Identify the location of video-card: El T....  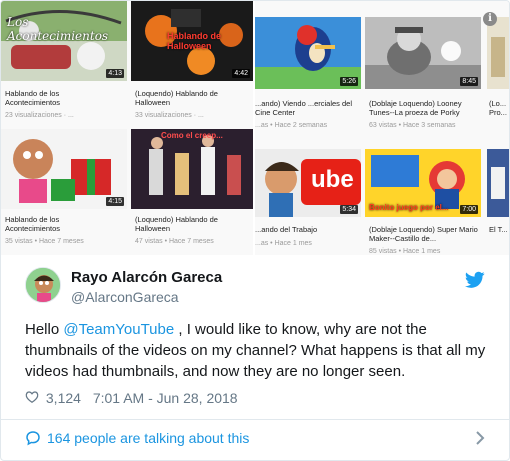
(498, 202).